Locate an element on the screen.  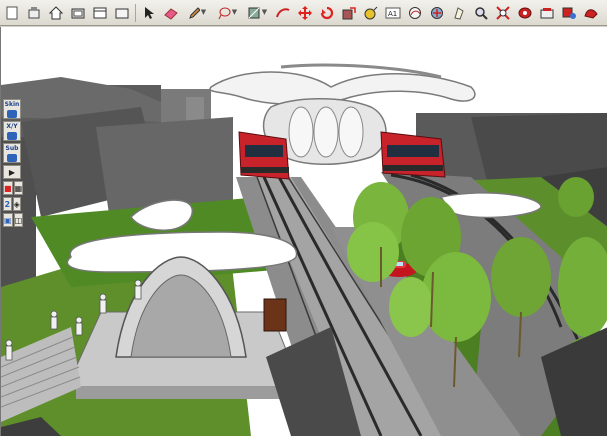
subdivide-button: 2 is located at coordinates (7, 204).